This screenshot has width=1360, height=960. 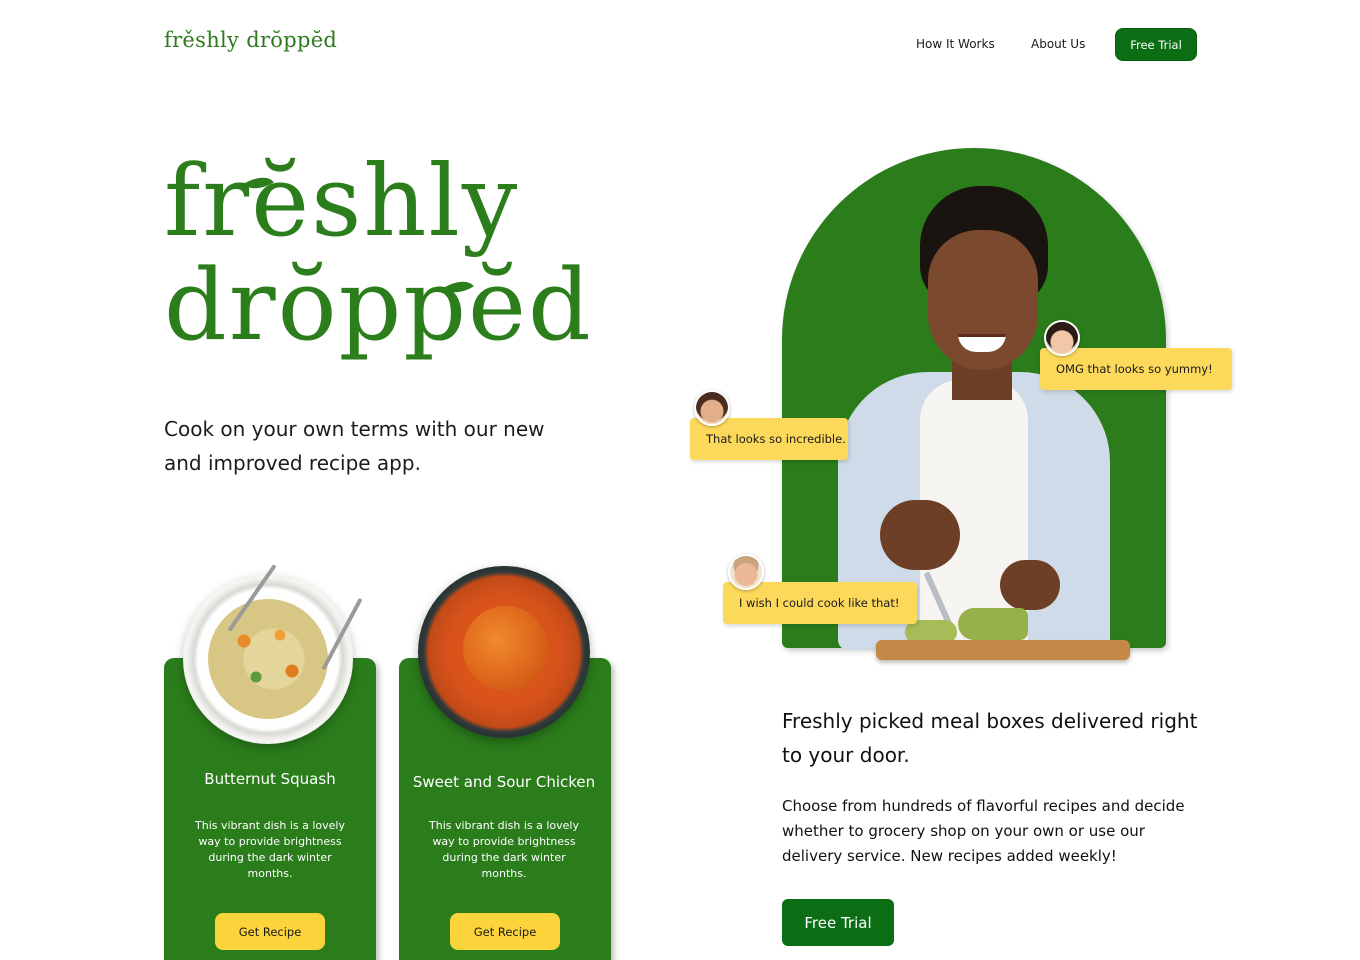 I want to click on hero-title: frĕshly drŏppĕd, so click(x=378, y=254).